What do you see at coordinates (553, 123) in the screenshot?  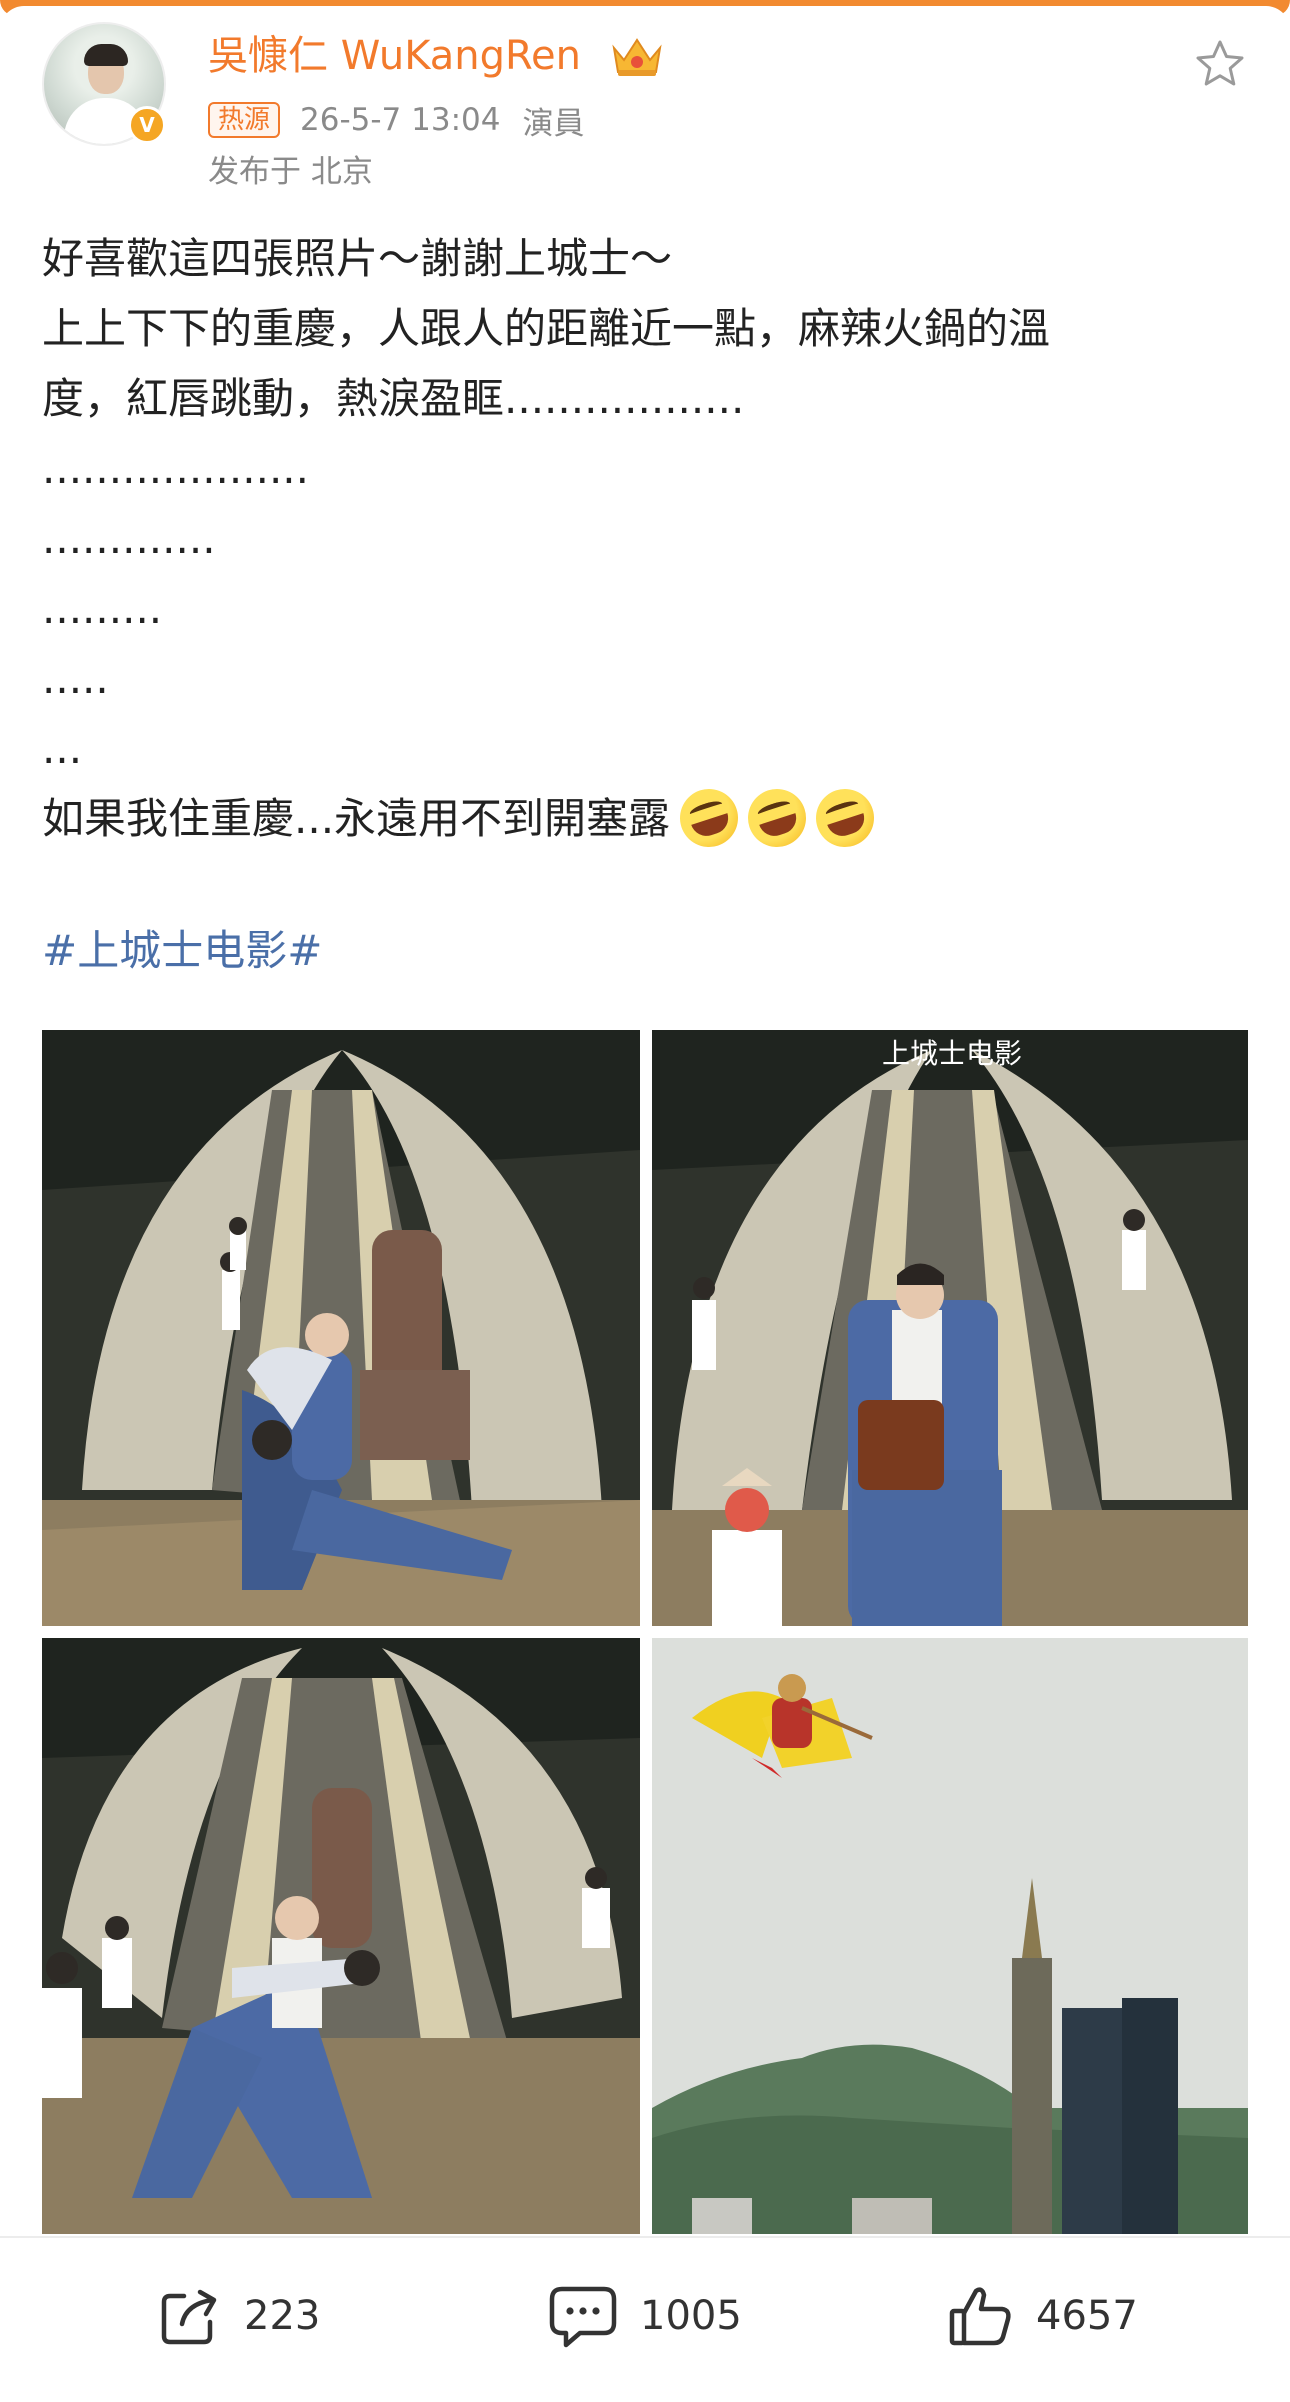 I see `user-role: 演員` at bounding box center [553, 123].